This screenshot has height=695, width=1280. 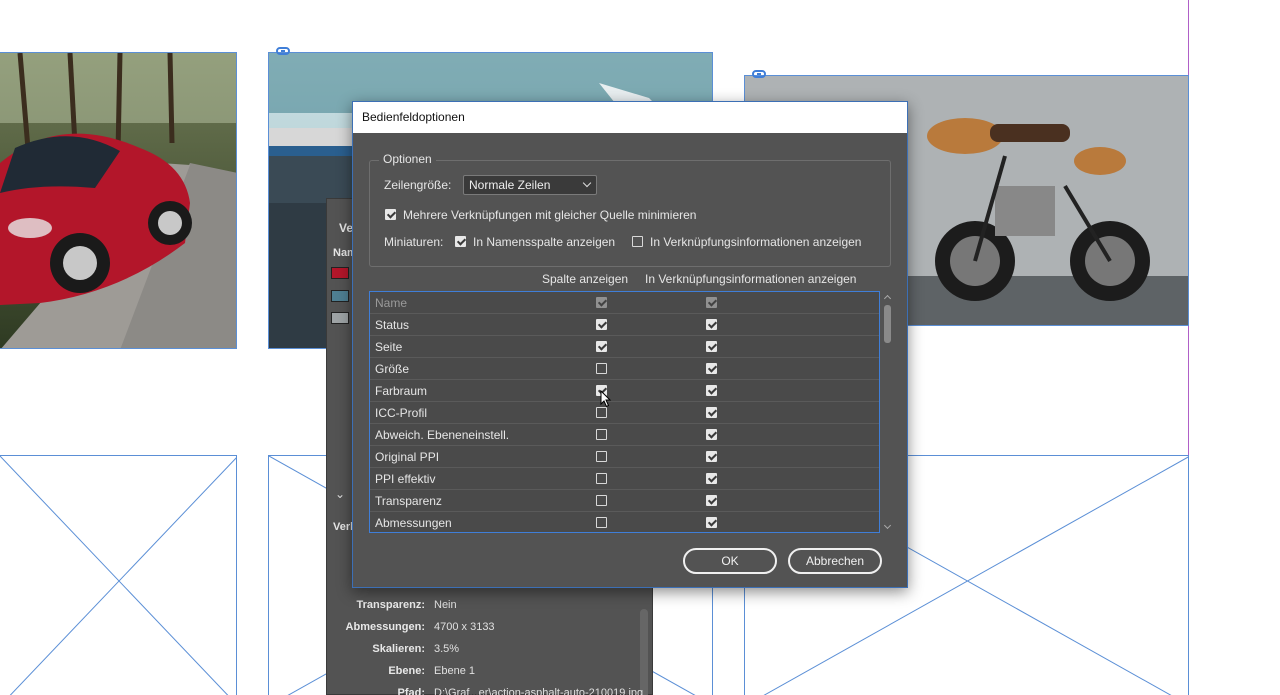 What do you see at coordinates (442, 435) in the screenshot?
I see `column-name: Abweich. Ebeneneinstell.` at bounding box center [442, 435].